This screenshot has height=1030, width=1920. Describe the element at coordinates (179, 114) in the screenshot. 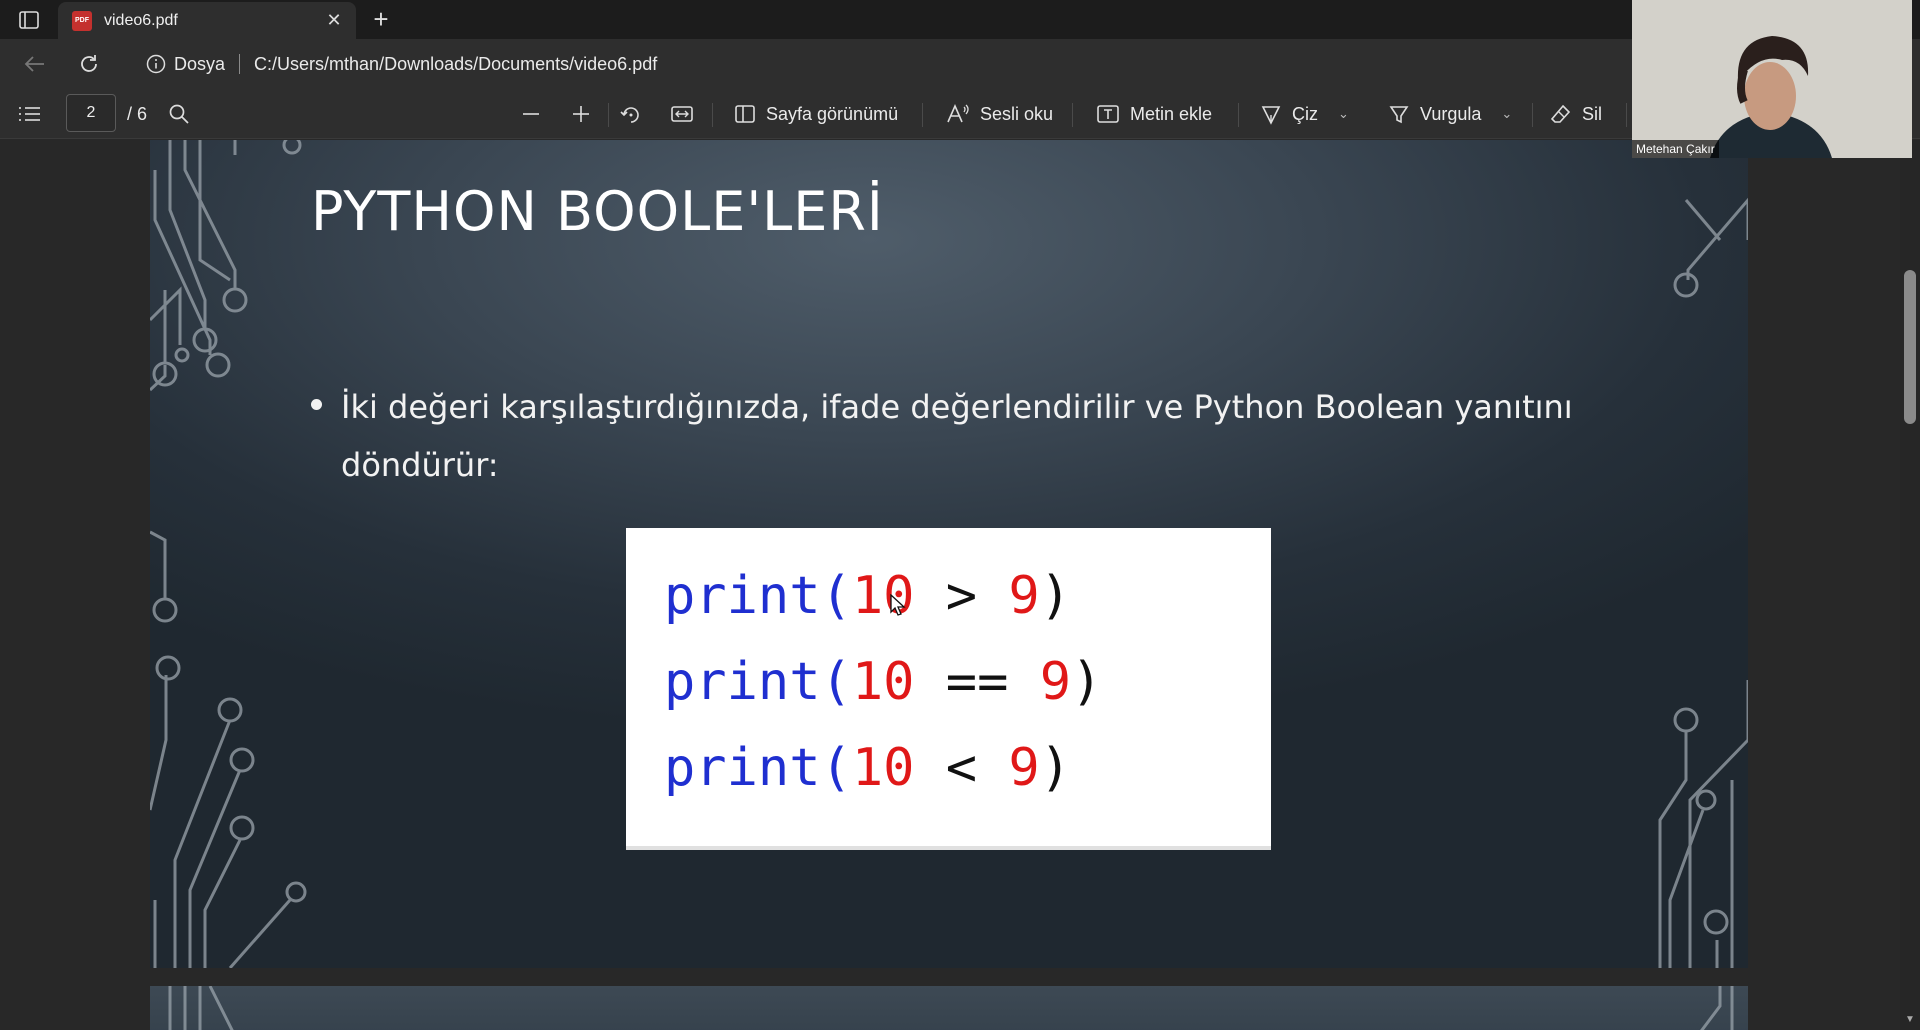

I see `search-icon` at that location.